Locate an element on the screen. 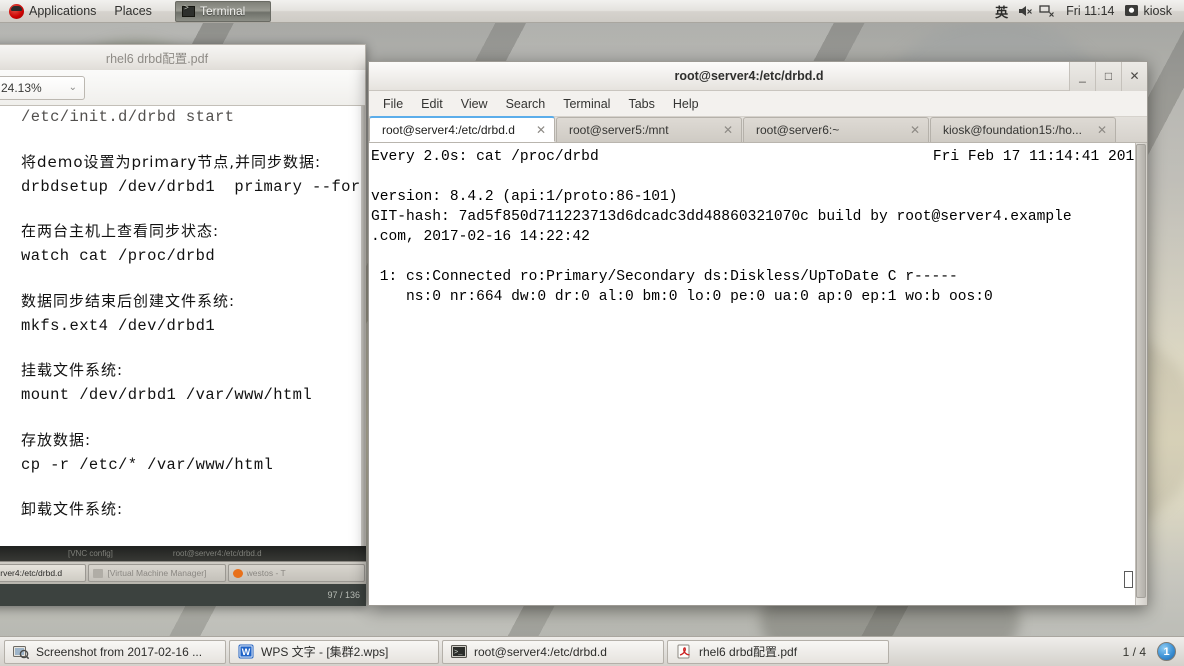 This screenshot has height=666, width=1184. pdf-window-title: rhel6 drbd配置.pdf is located at coordinates (157, 59).